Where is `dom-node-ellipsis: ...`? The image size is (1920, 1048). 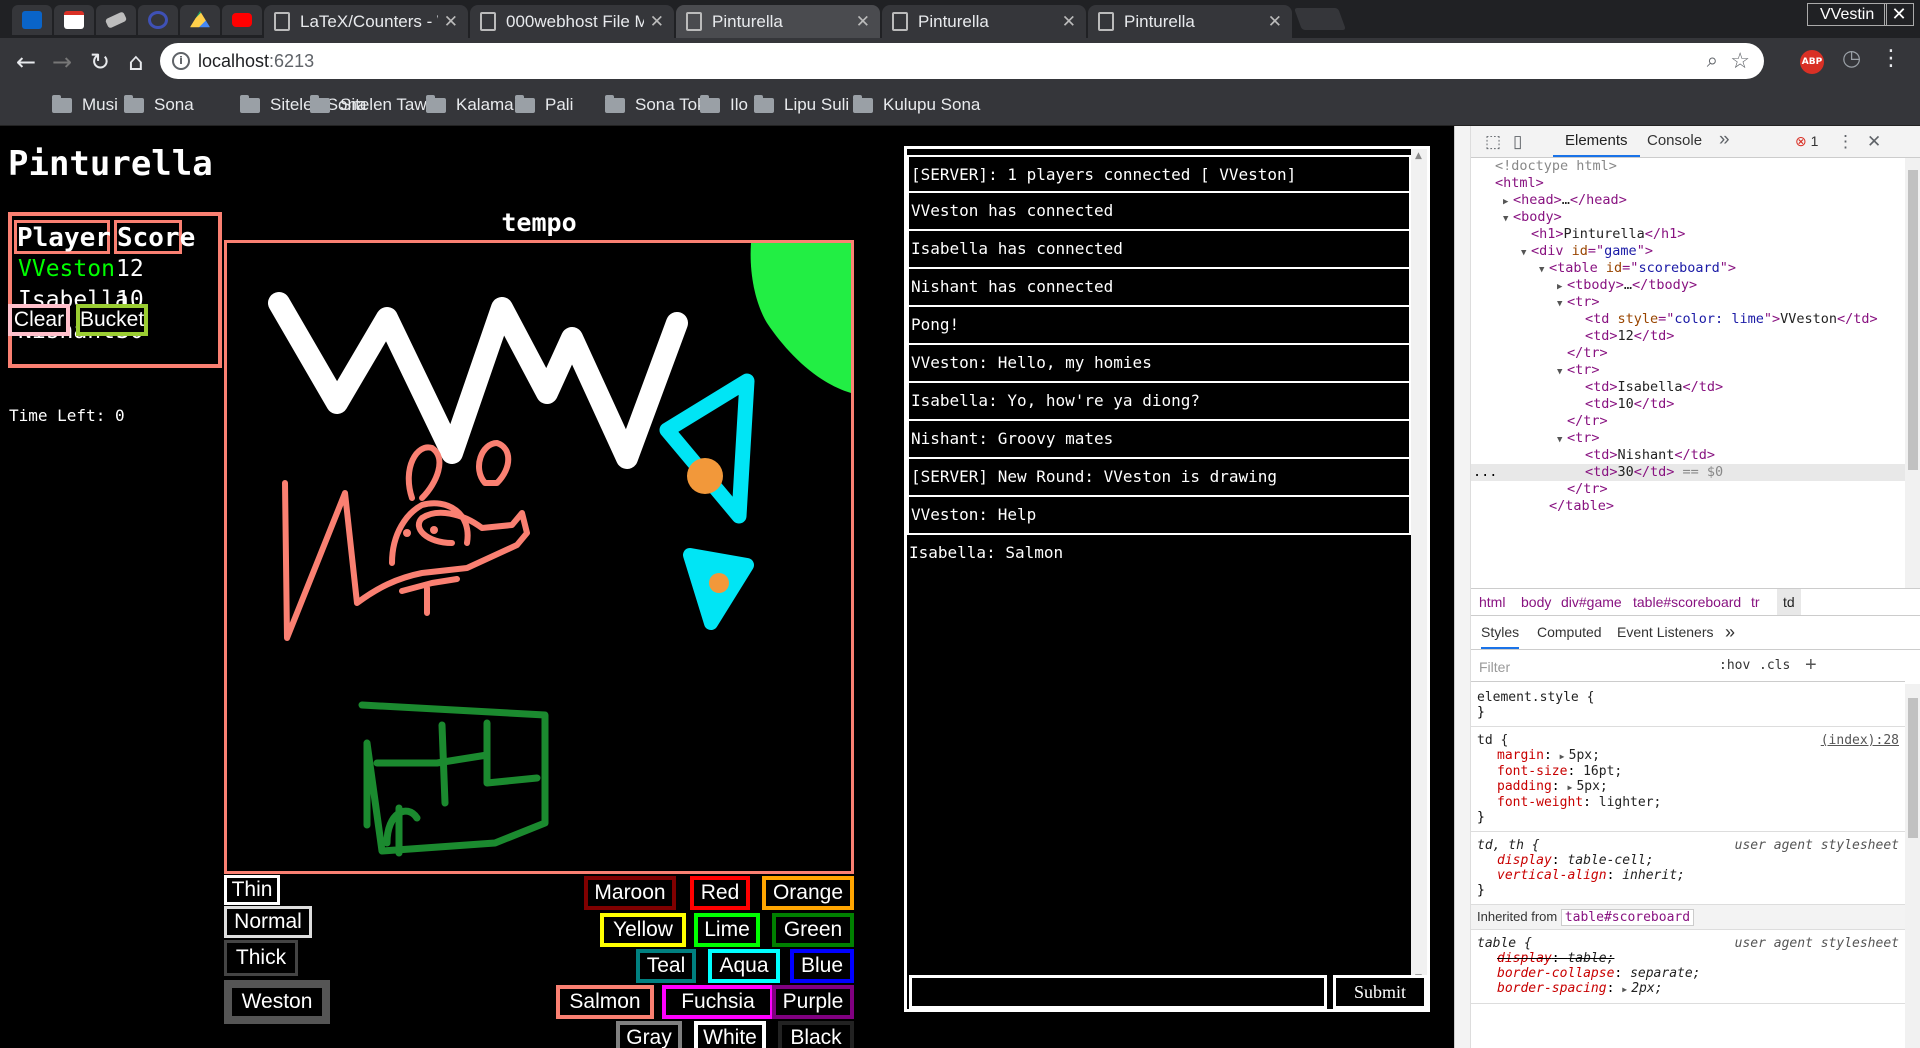 dom-node-ellipsis: ... is located at coordinates (1485, 472).